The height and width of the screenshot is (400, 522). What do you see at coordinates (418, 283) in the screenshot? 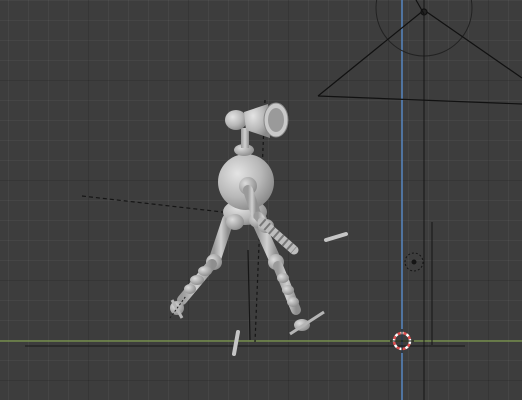
I see `empty-target` at bounding box center [418, 283].